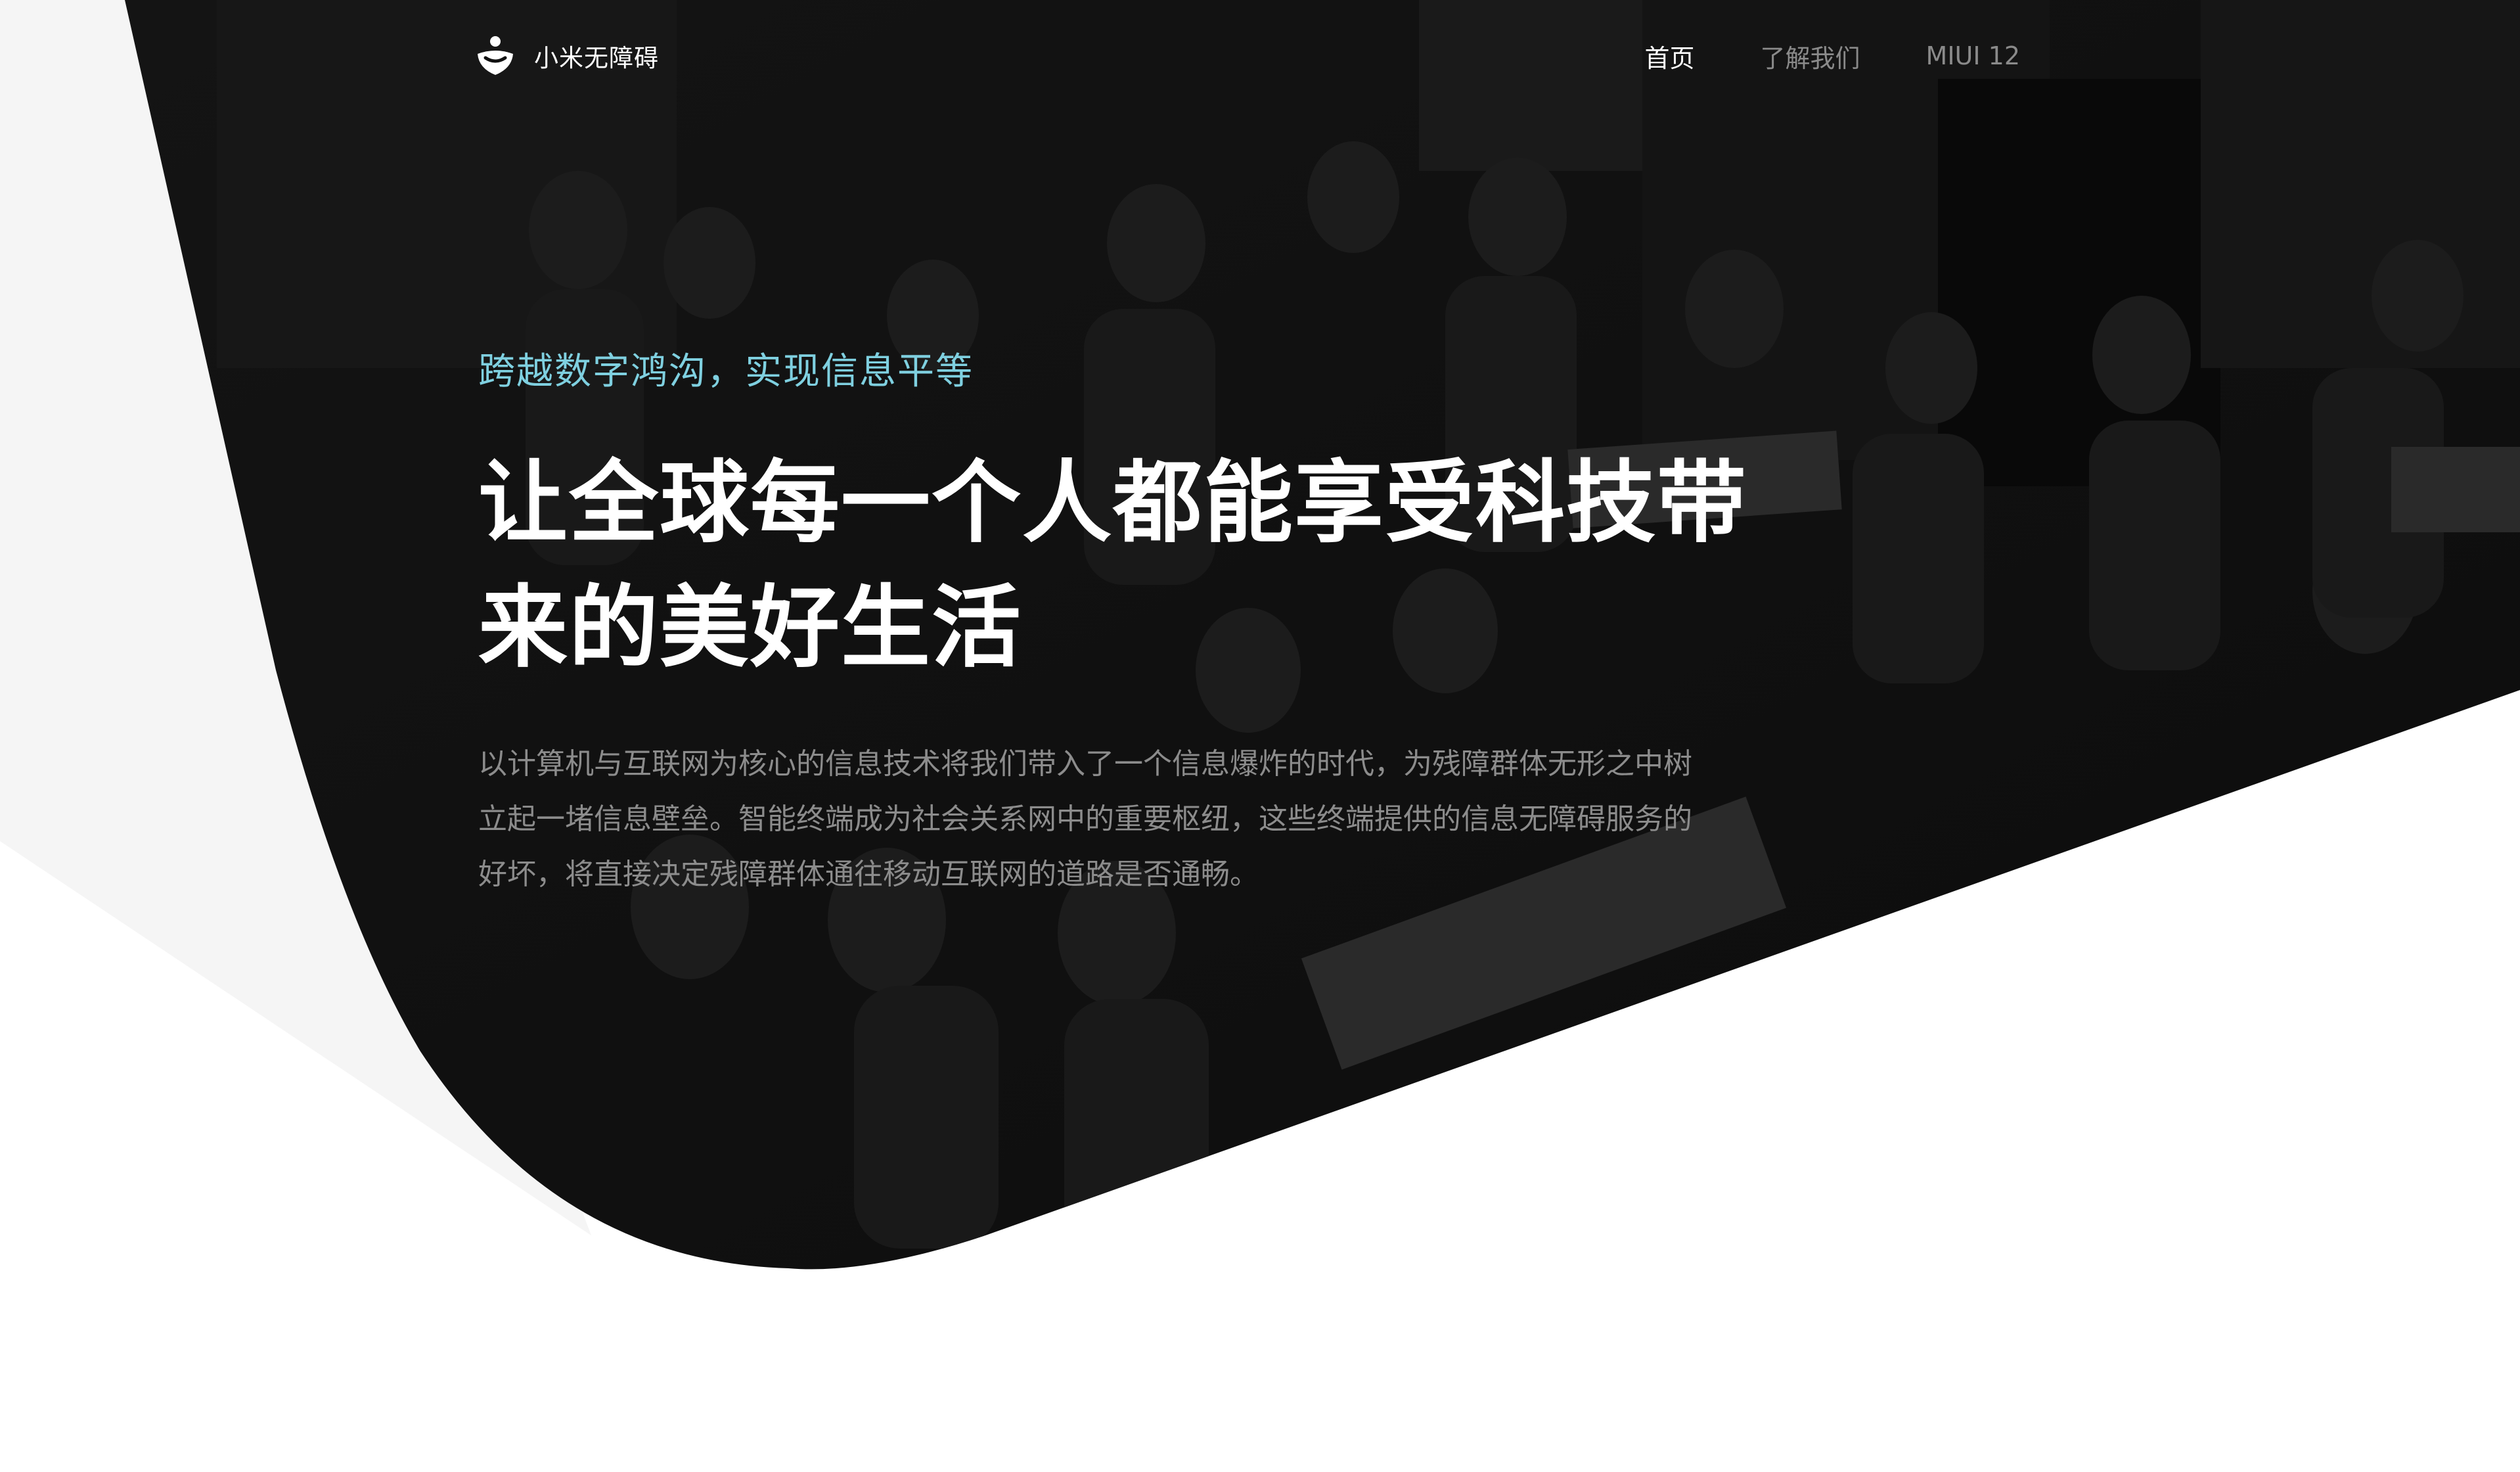  Describe the element at coordinates (495, 55) in the screenshot. I see `accessibility-figure-logo-icon` at that location.